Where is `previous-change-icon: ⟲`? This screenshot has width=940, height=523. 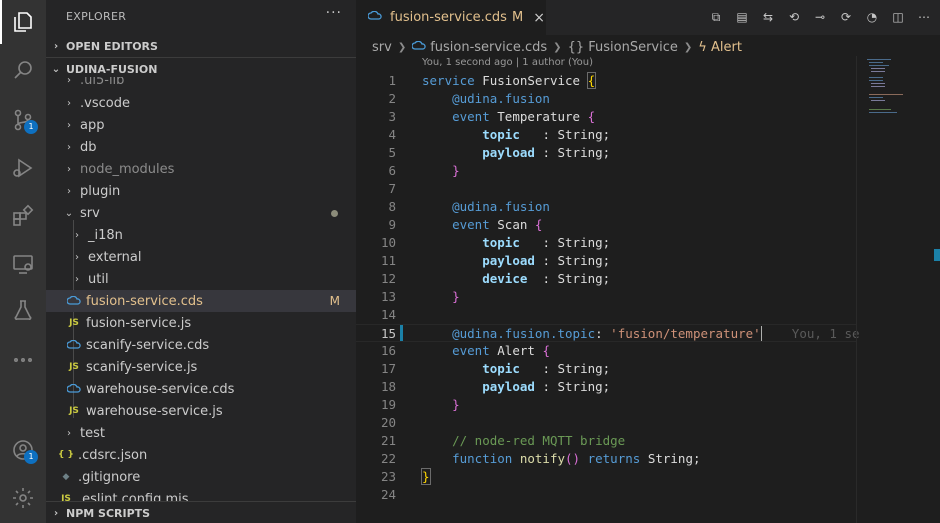 previous-change-icon: ⟲ is located at coordinates (794, 17).